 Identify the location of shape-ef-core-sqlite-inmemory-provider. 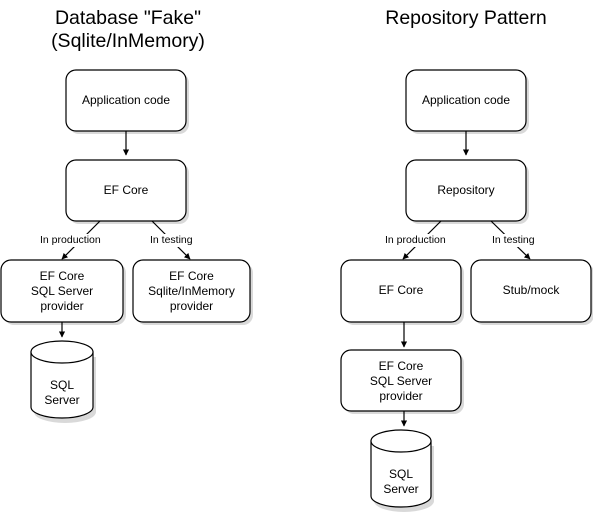
(191, 291).